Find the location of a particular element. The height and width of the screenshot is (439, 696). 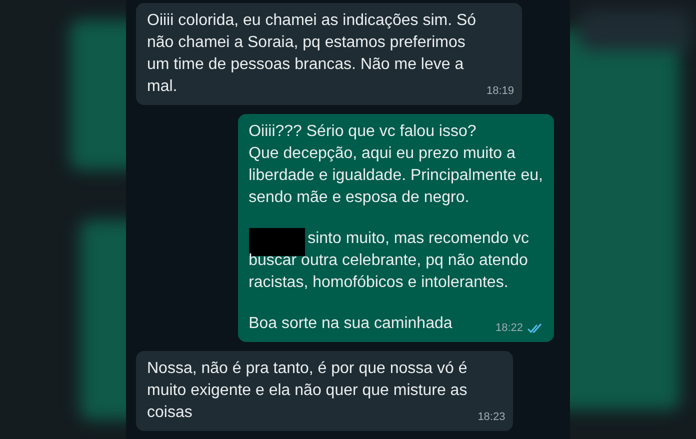

message-text: Nossa, não é pra tanto, é por que nossa vó é muito exigente e ela não quer que misture as coisas is located at coordinates (307, 390).